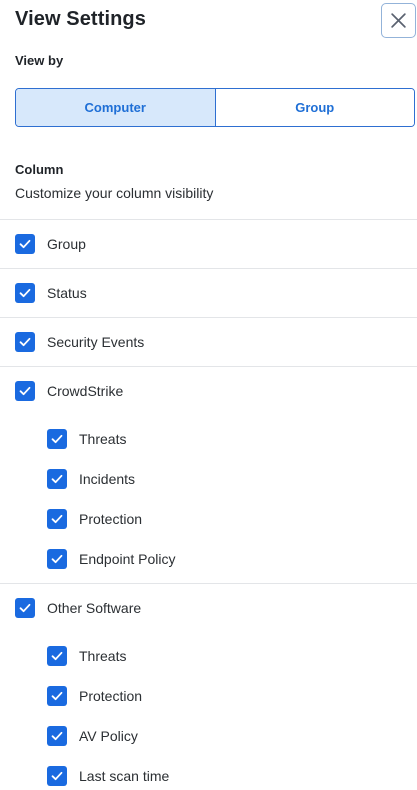 This screenshot has width=417, height=790. Describe the element at coordinates (208, 519) in the screenshot. I see `column-suboption-crowdstrike-protection: Protection` at that location.